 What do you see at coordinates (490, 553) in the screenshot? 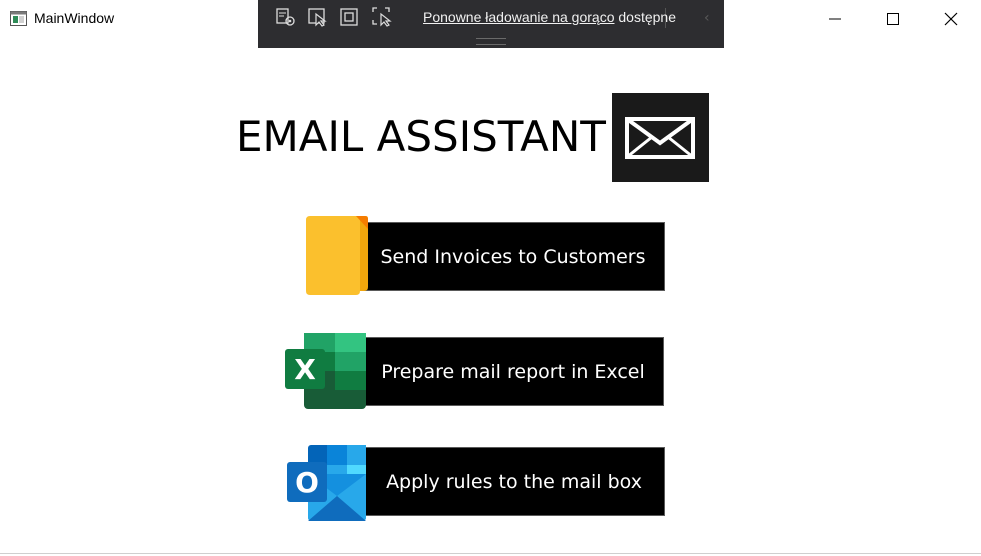
I see `window-bottom-border` at bounding box center [490, 553].